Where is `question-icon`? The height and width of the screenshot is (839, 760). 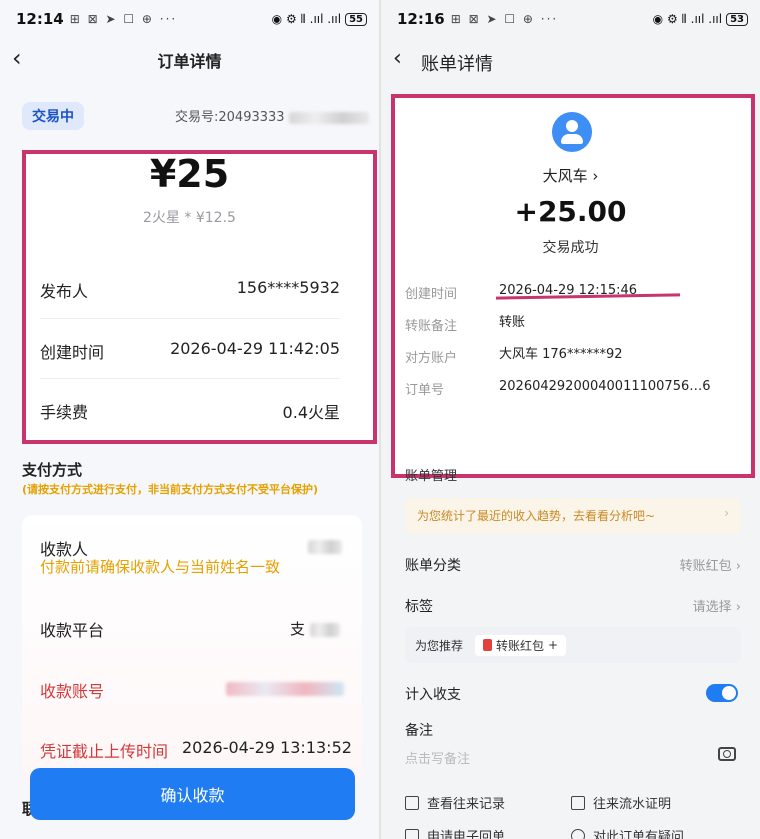 question-icon is located at coordinates (578, 833).